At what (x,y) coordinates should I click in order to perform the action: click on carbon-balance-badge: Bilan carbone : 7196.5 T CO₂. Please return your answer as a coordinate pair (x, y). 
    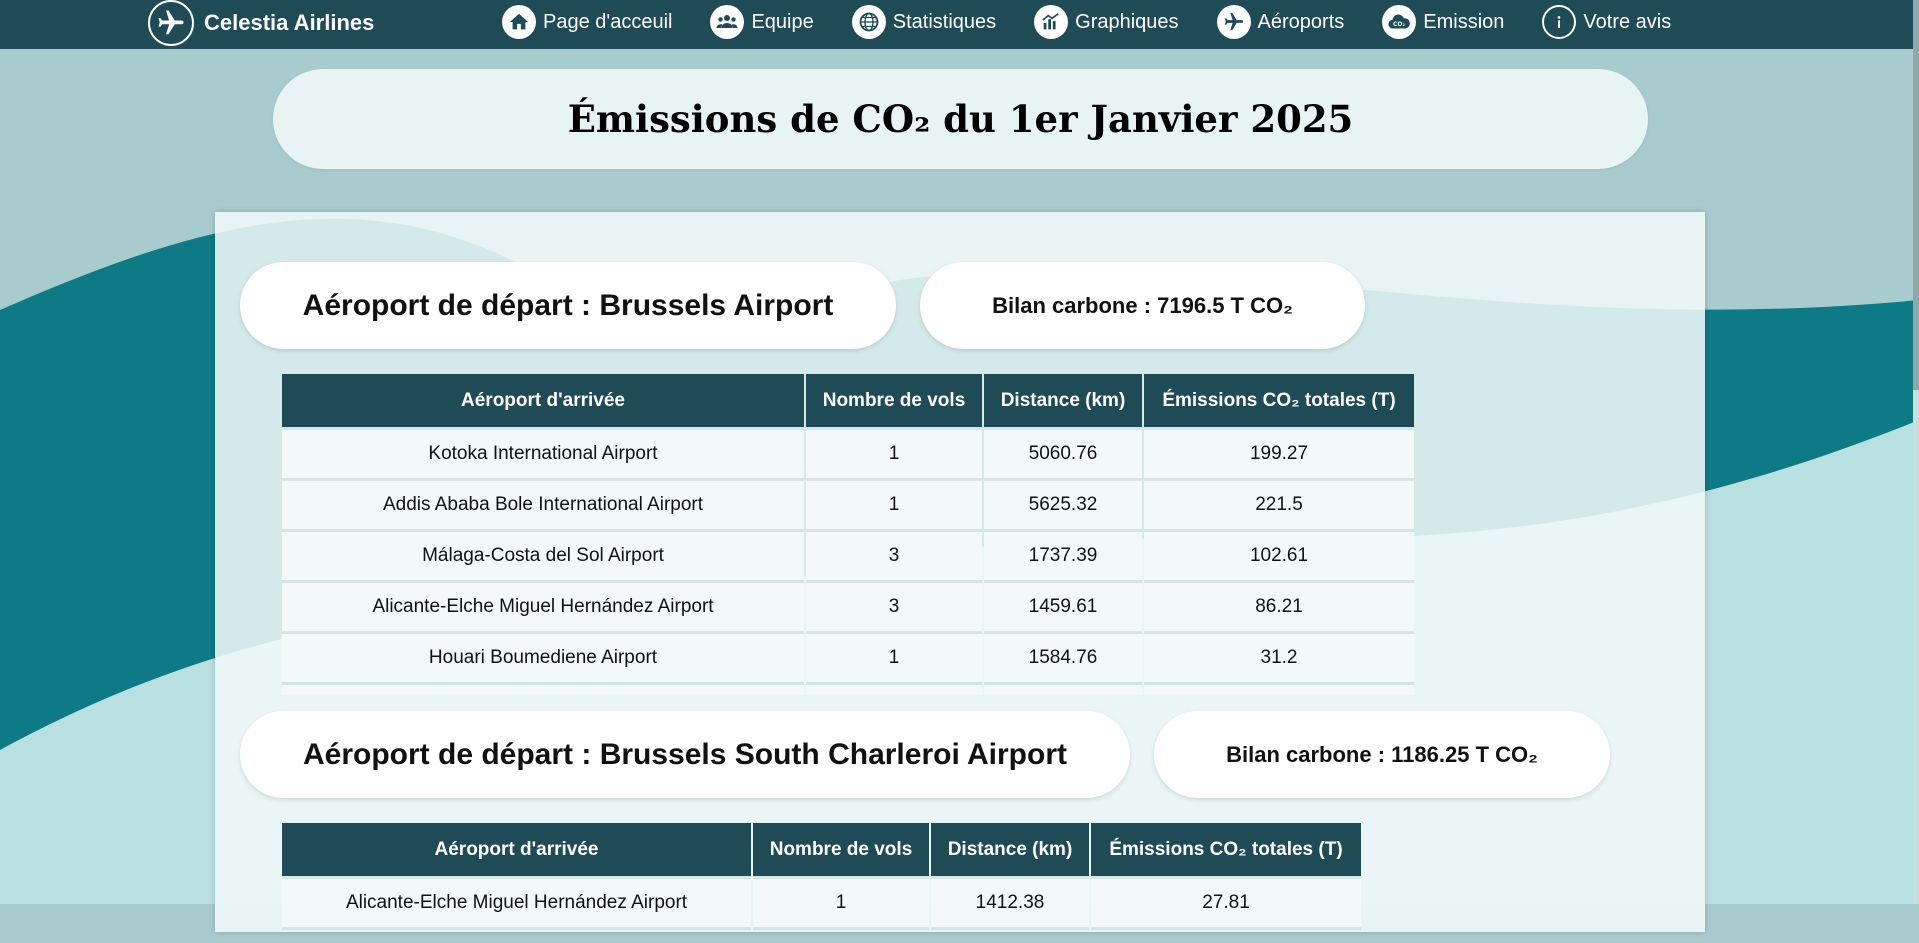
    Looking at the image, I should click on (1142, 305).